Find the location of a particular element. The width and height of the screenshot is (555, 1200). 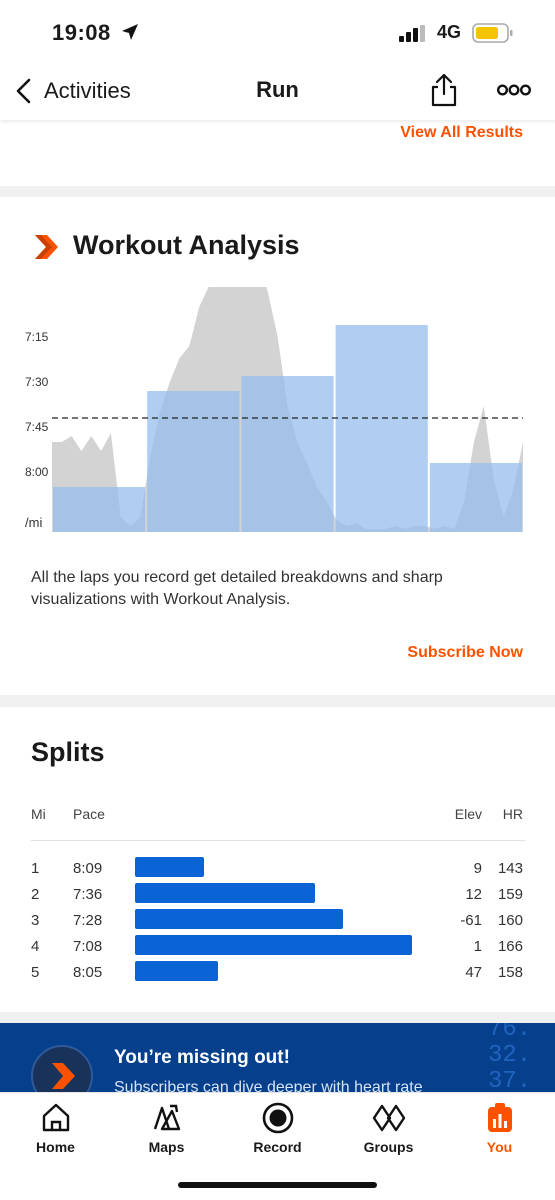

tab-groups: Groups is located at coordinates (388, 1131).